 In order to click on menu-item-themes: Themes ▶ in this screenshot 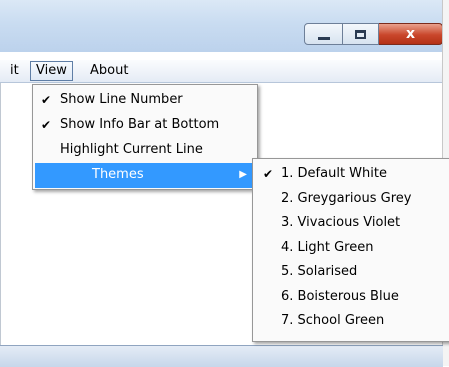, I will do `click(145, 175)`.